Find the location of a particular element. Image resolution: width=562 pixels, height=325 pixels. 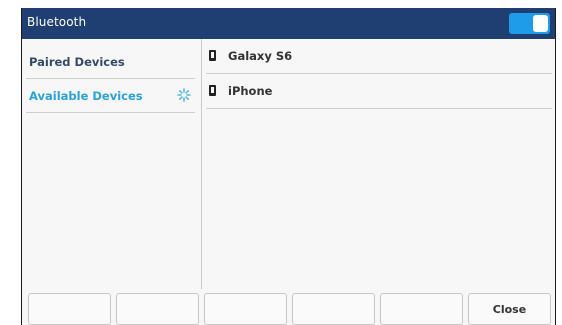

sidebar-item-label: Paired Devices is located at coordinates (77, 62).